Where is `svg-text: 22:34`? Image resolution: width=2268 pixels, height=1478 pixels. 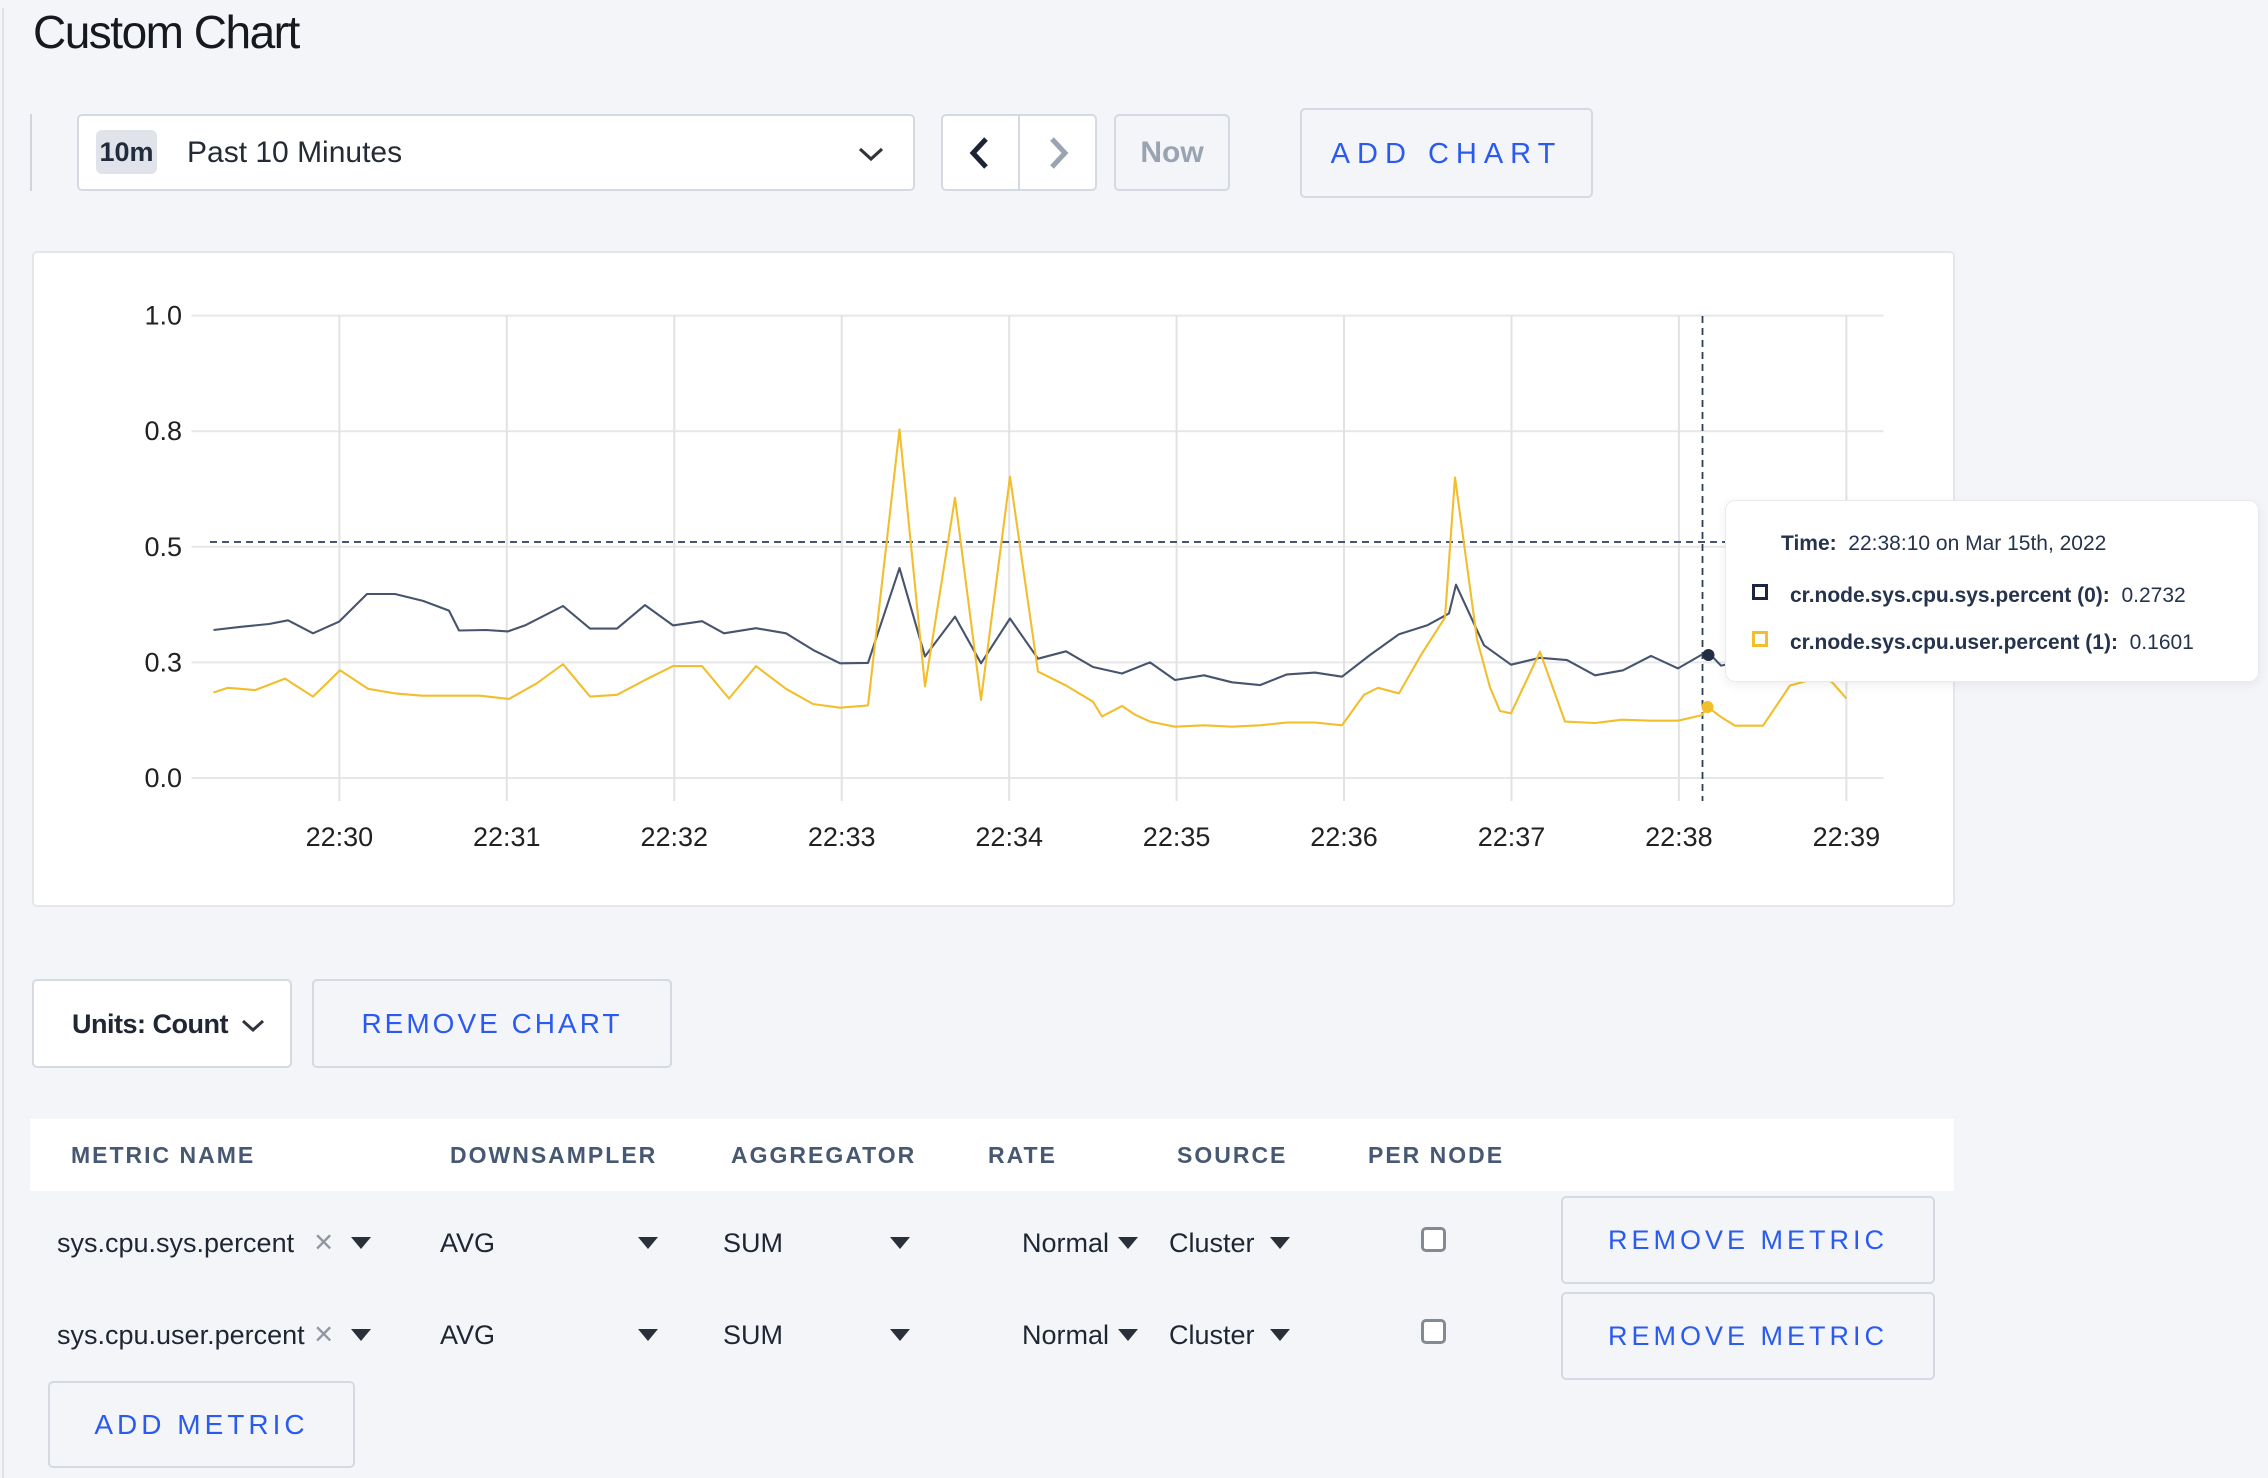
svg-text: 22:34 is located at coordinates (1009, 837).